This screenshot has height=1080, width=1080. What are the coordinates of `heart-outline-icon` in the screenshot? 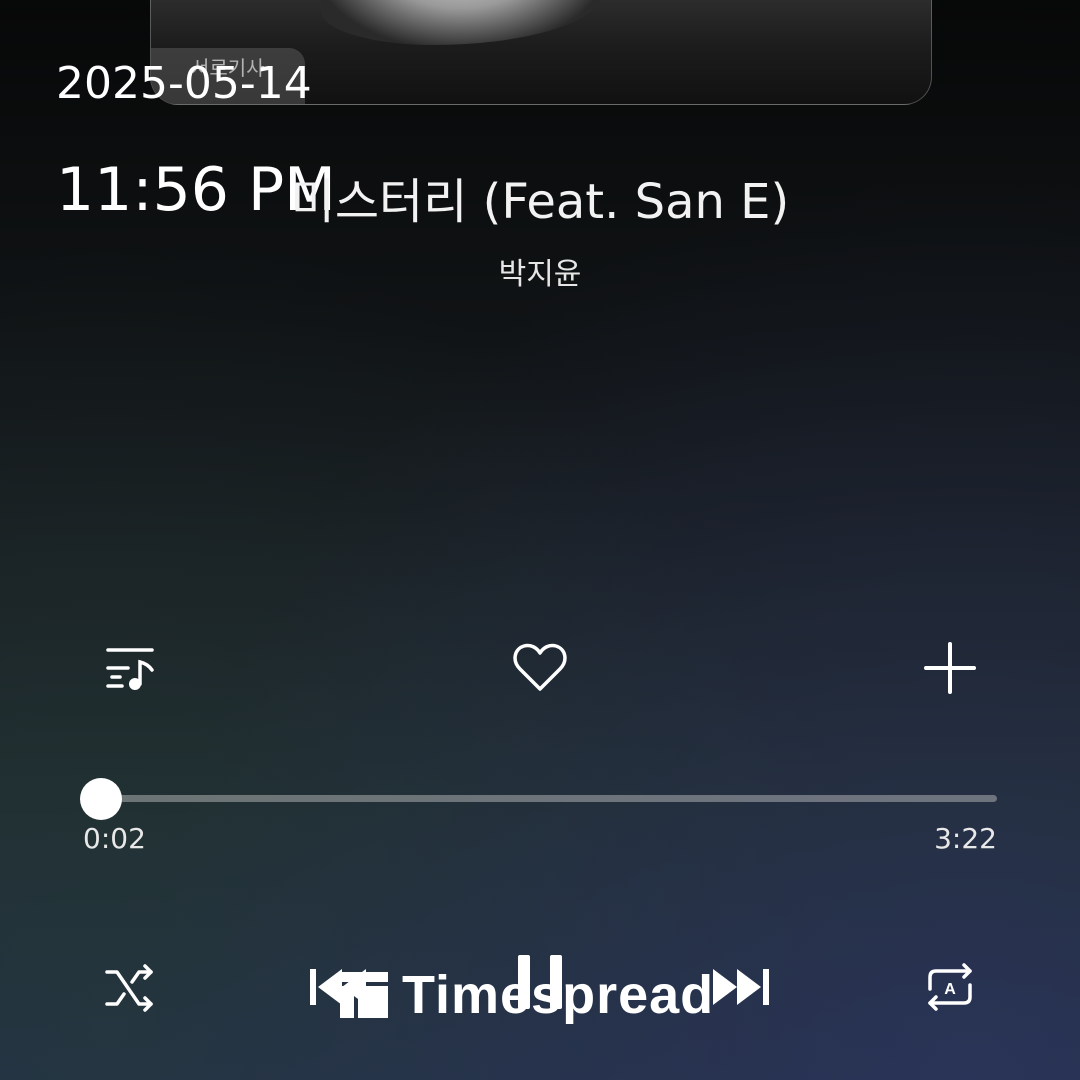 It's located at (540, 668).